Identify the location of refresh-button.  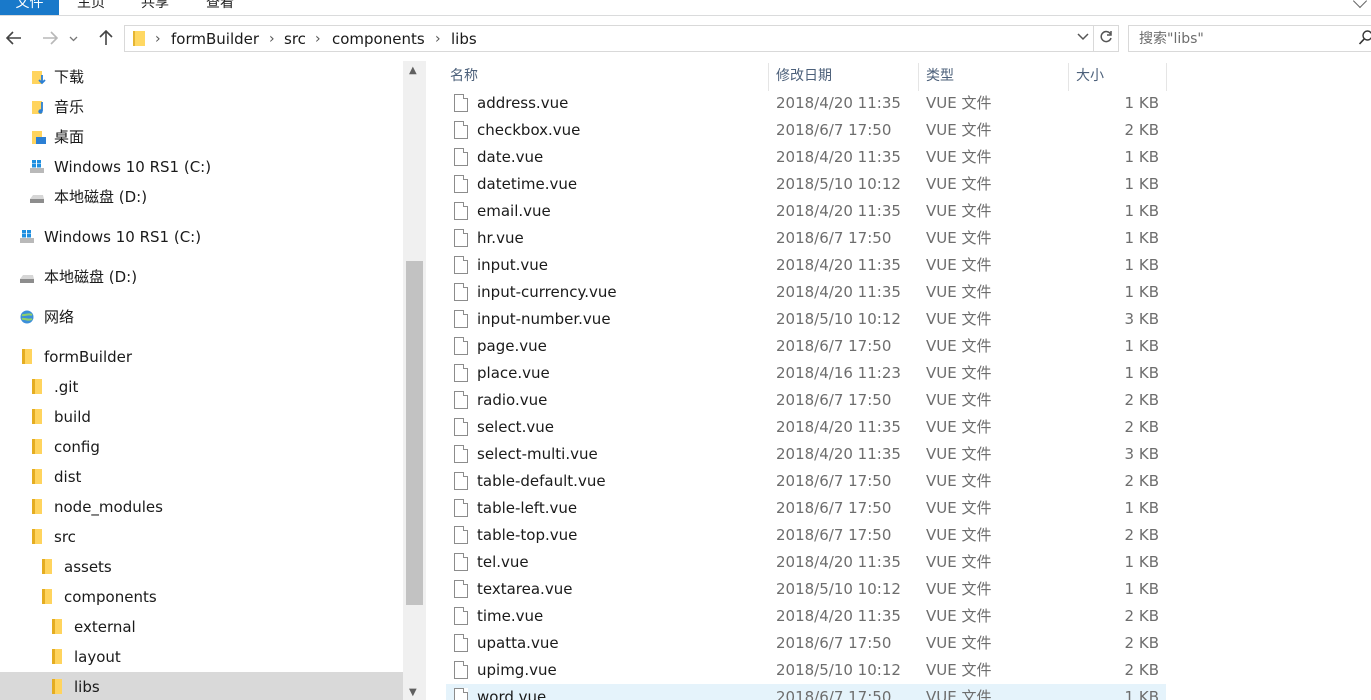
(1106, 38).